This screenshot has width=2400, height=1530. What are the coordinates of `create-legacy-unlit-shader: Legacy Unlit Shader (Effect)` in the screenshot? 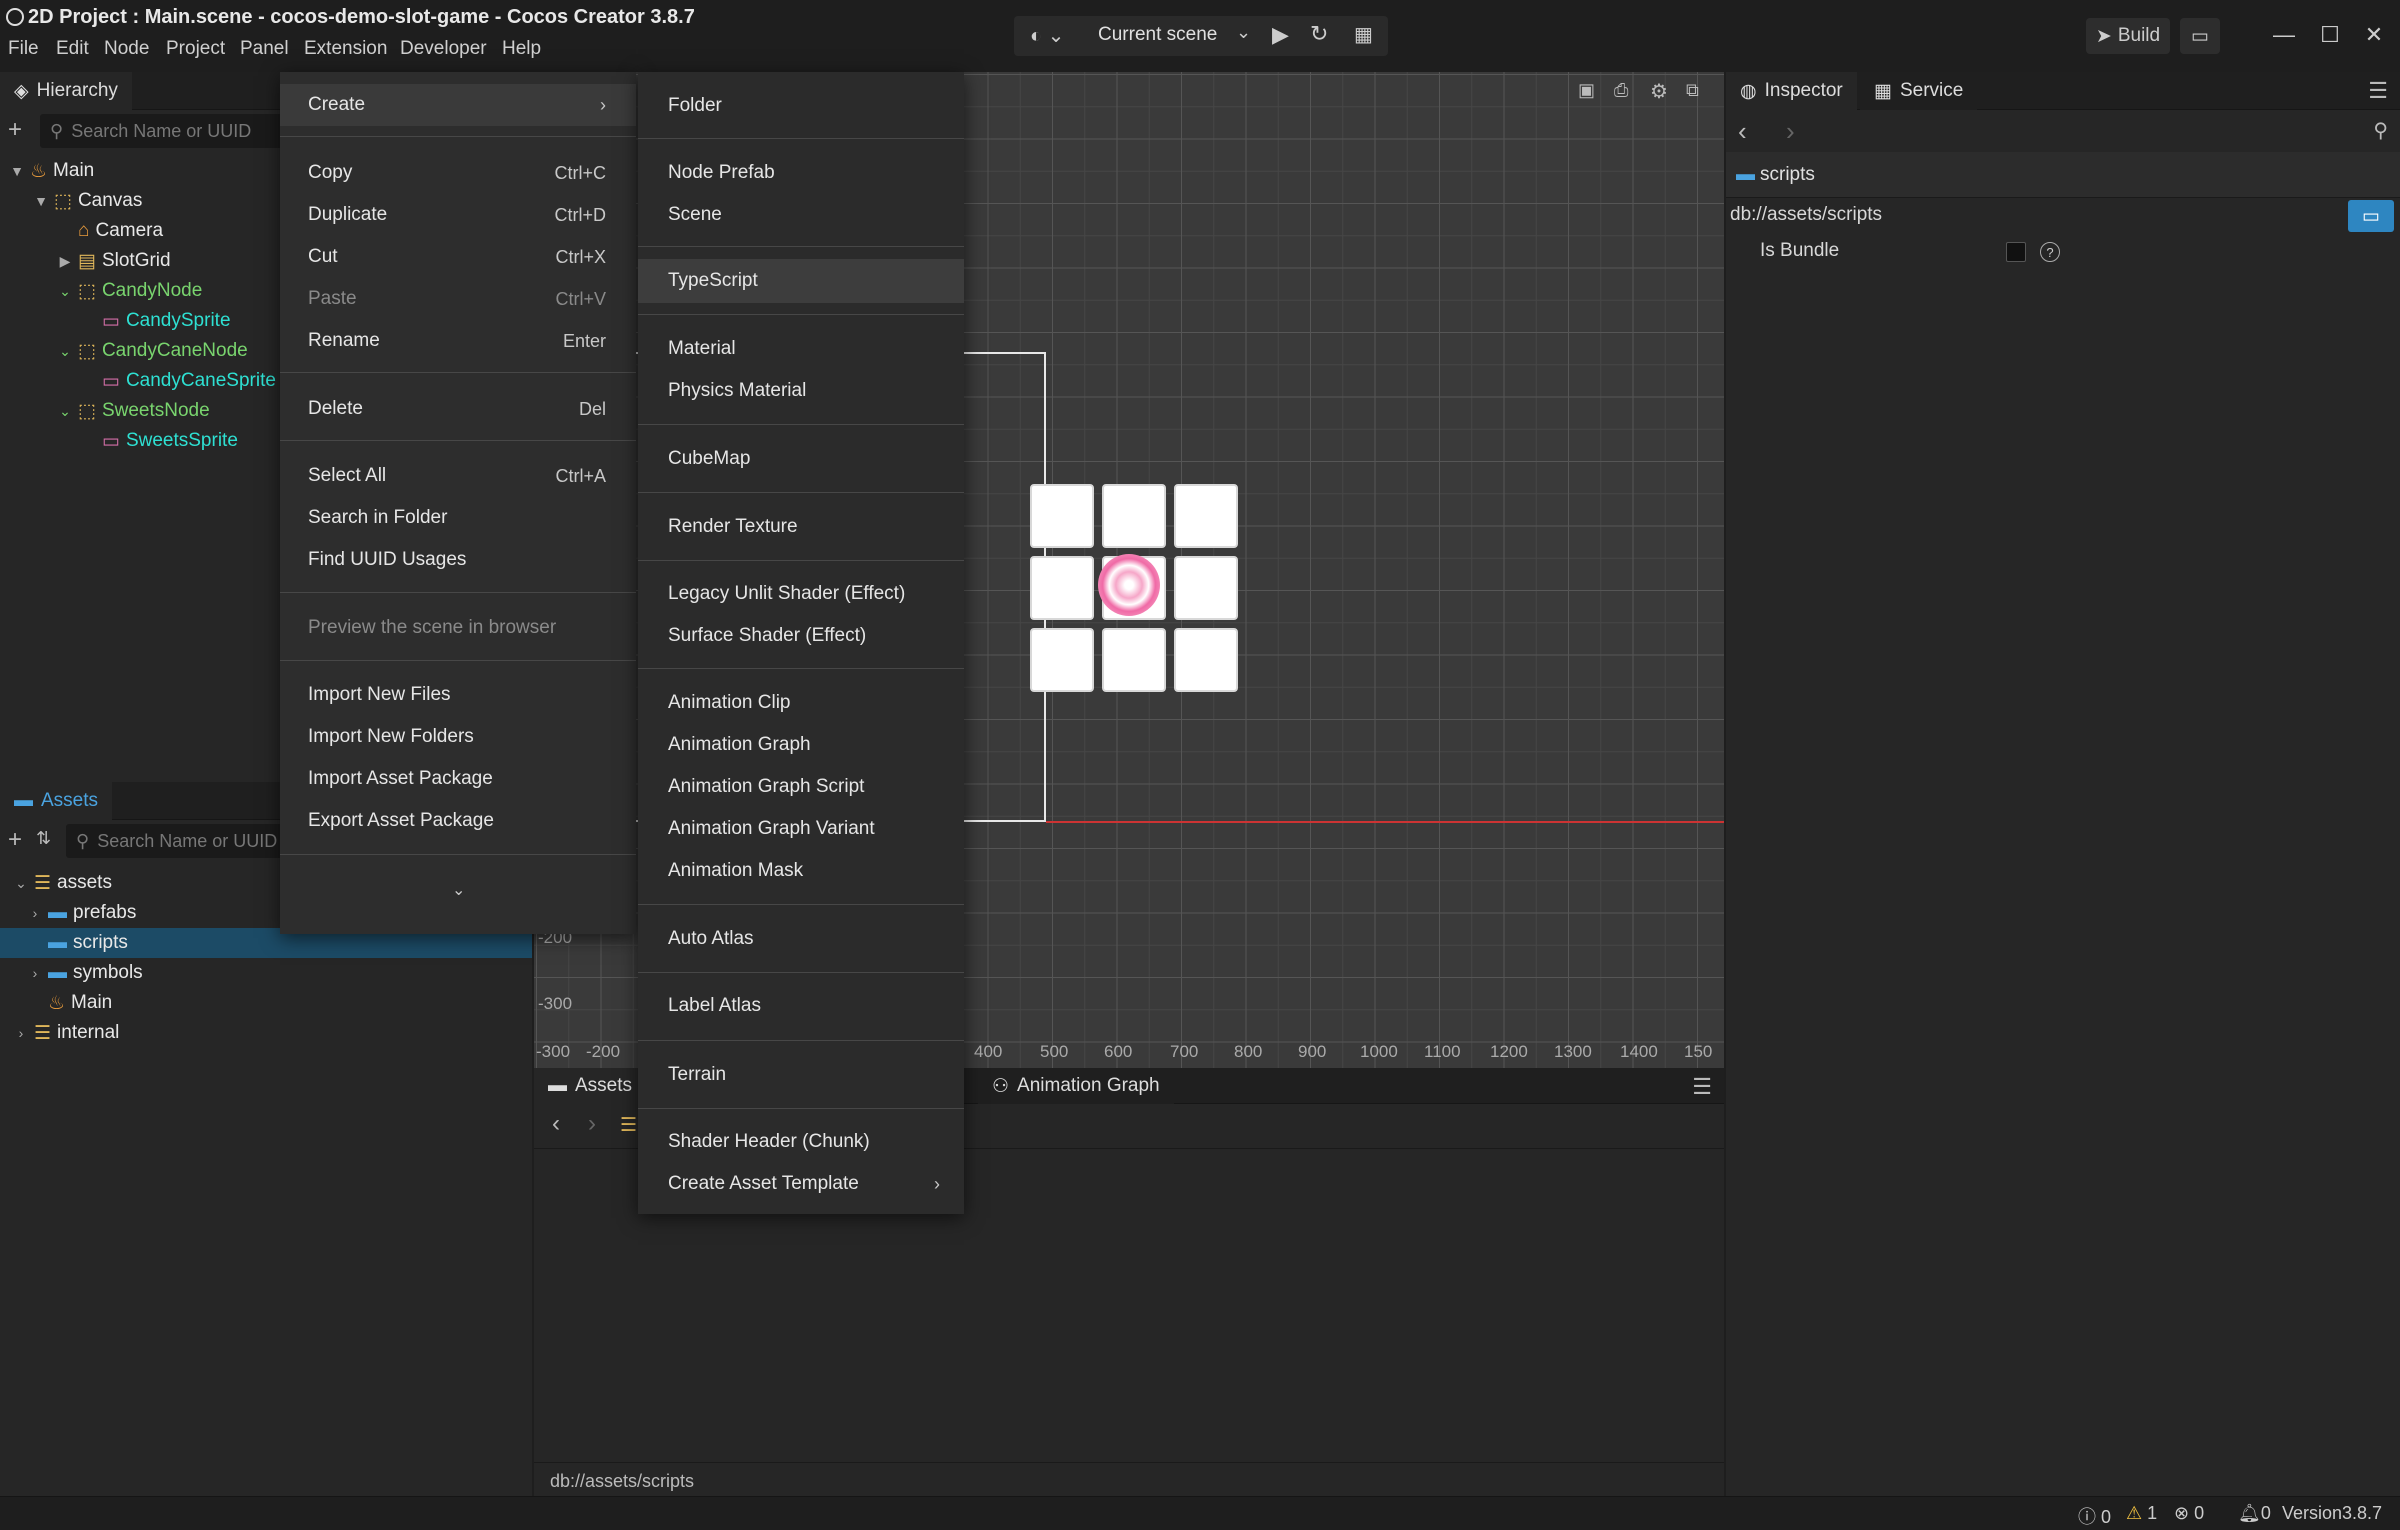 It's located at (801, 594).